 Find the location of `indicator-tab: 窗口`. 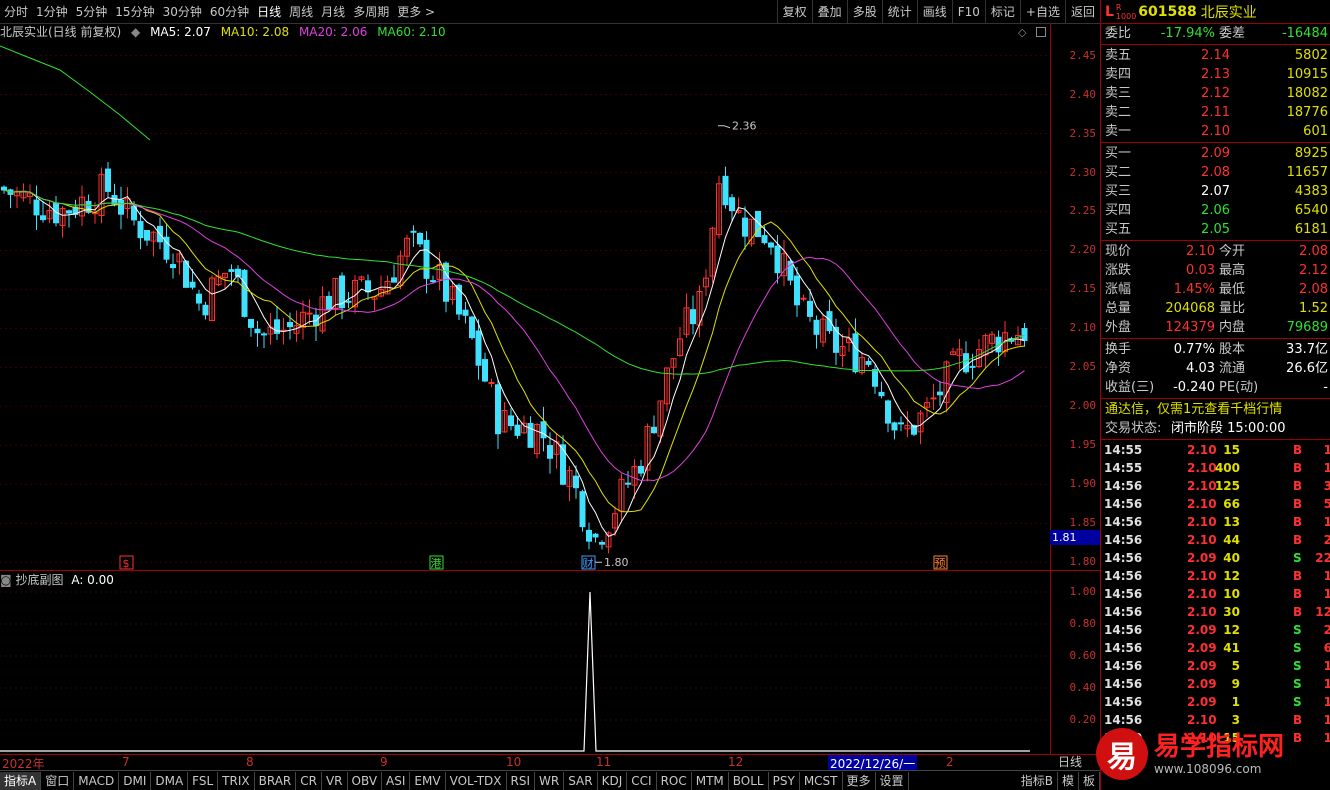

indicator-tab: 窗口 is located at coordinates (58, 780).